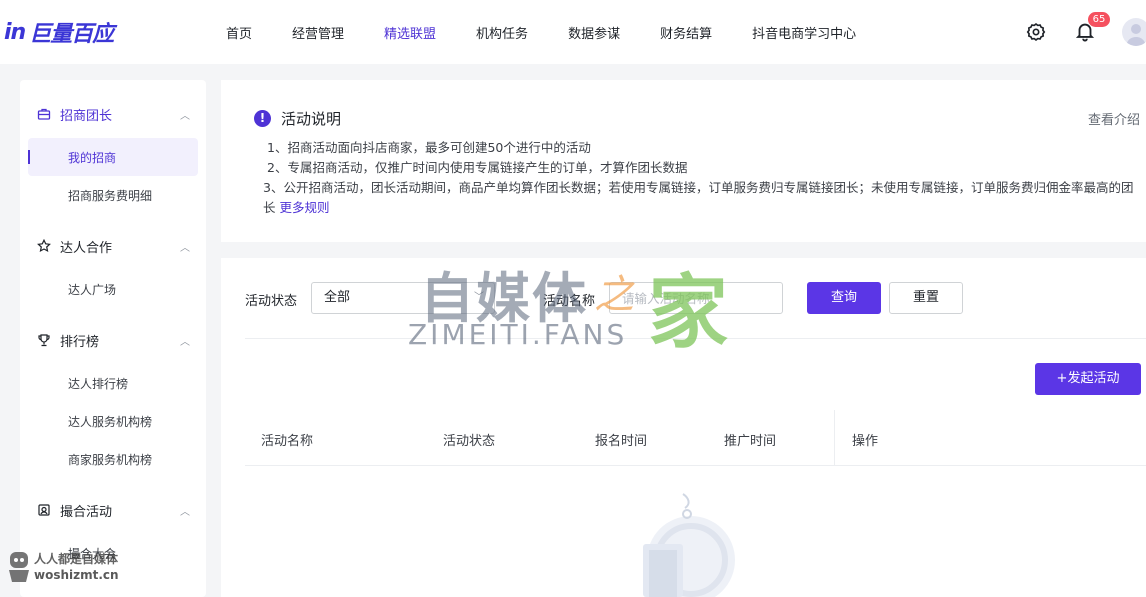  What do you see at coordinates (469, 441) in the screenshot?
I see `column-header-status: 活动状态` at bounding box center [469, 441].